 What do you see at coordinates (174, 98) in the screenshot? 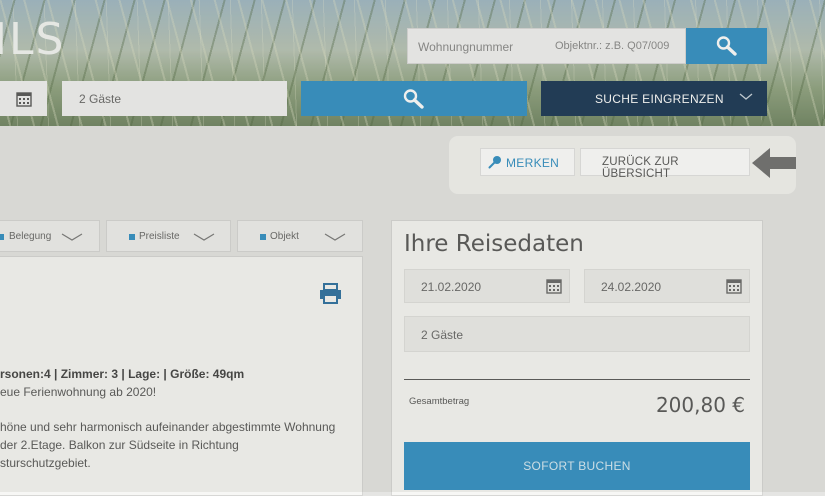
I see `guests-select: 2 Gäste` at bounding box center [174, 98].